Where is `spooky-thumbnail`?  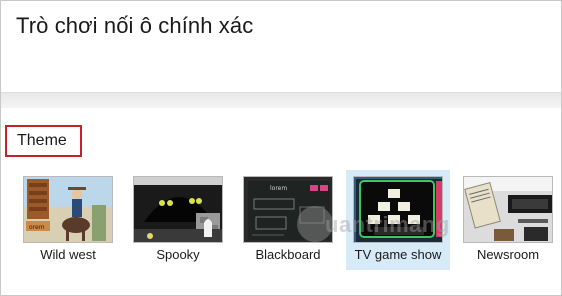 spooky-thumbnail is located at coordinates (178, 209).